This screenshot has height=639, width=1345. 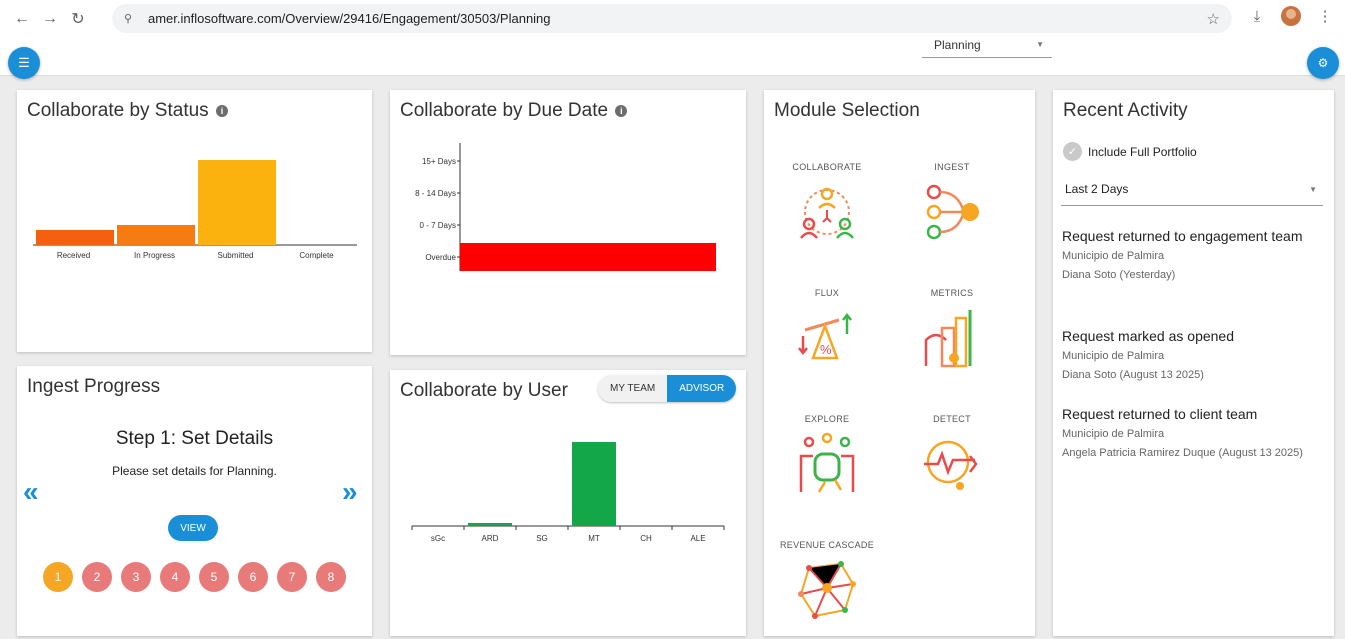 I want to click on activity-title: Request returned to client team, so click(x=1160, y=414).